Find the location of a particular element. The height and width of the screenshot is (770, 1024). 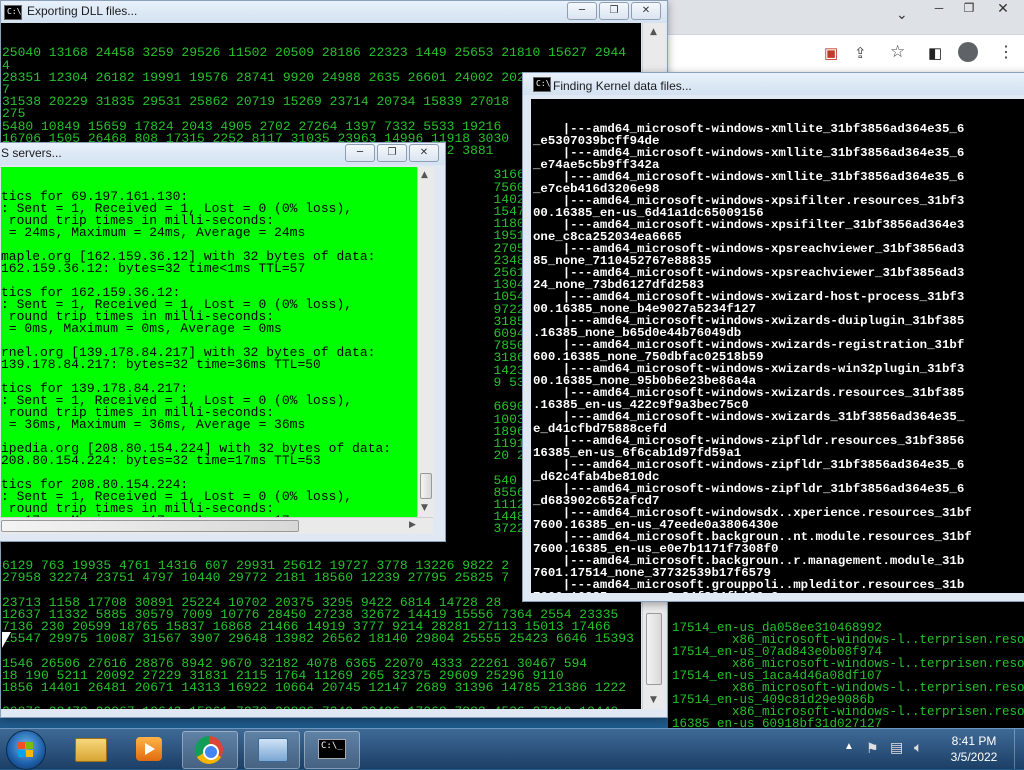

cast-icon: ▣ is located at coordinates (831, 53).